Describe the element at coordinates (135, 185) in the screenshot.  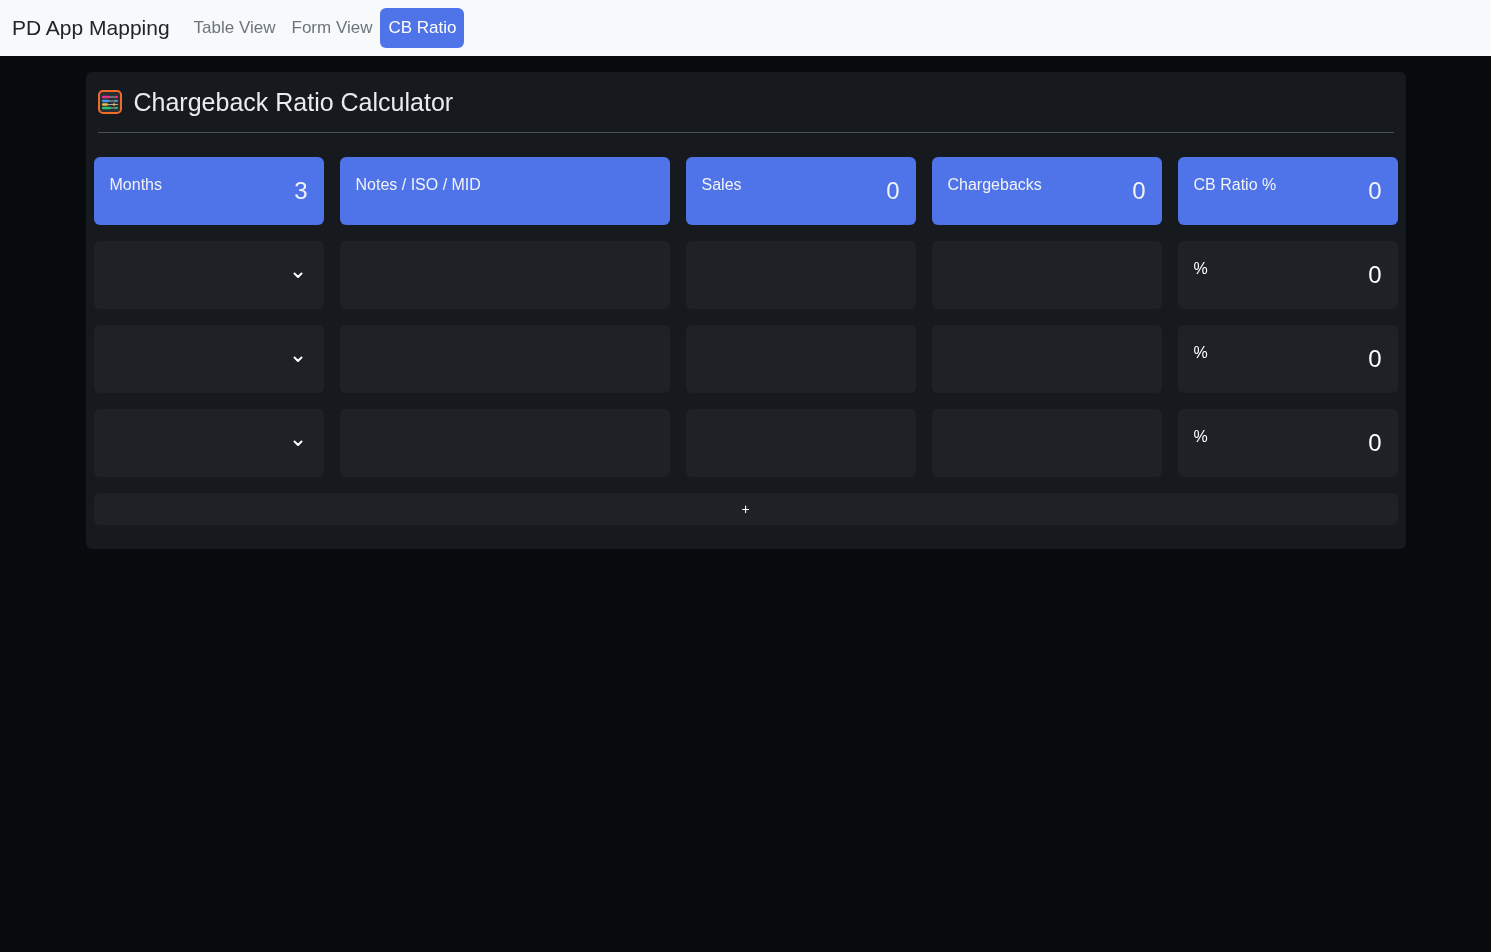
I see `summary-label: Months` at that location.